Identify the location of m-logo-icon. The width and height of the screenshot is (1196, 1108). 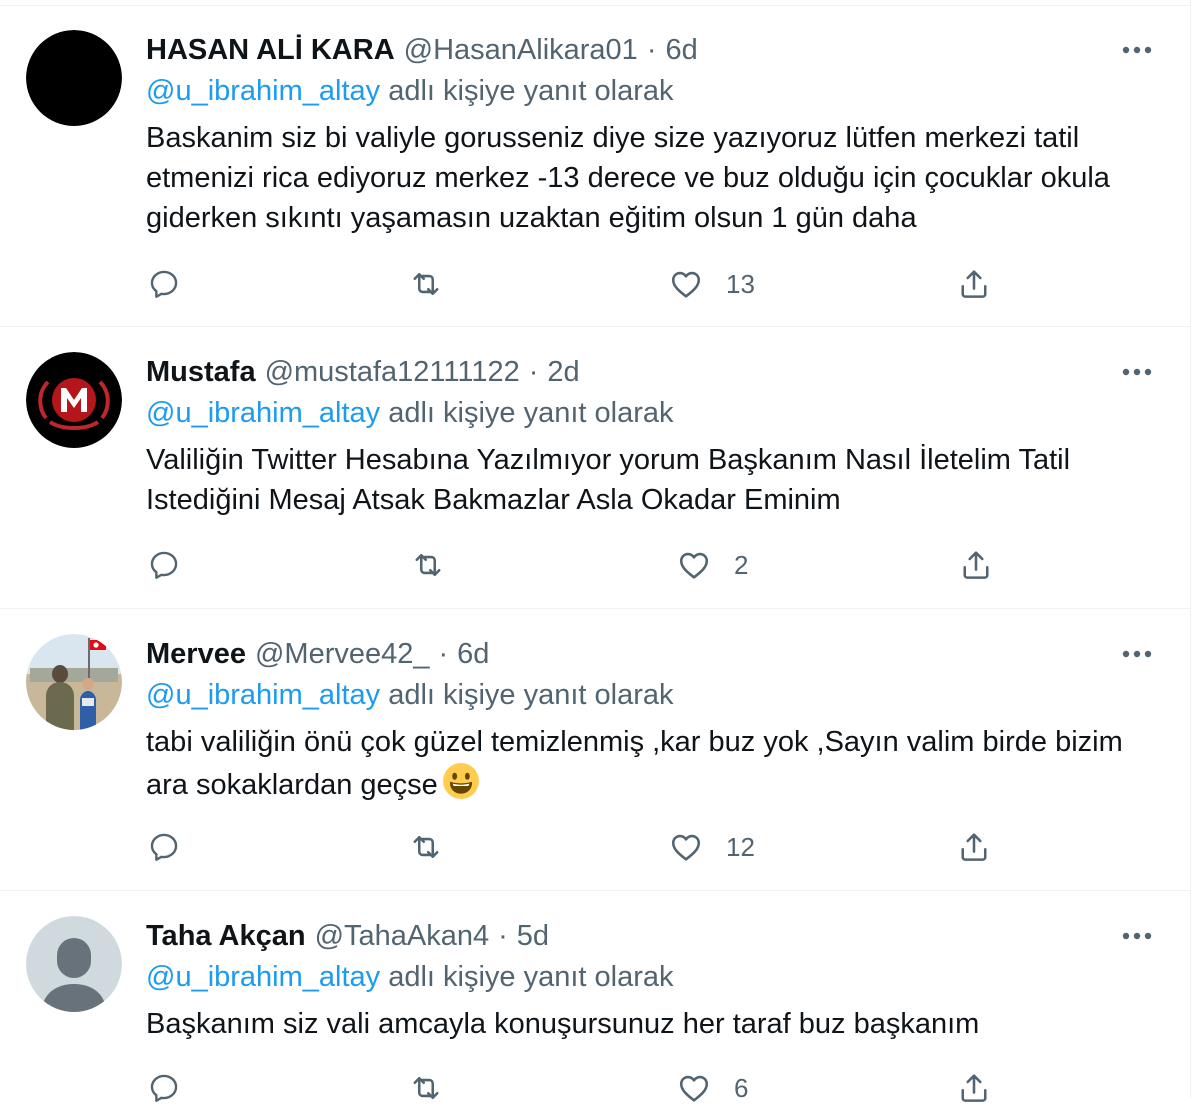
(74, 400).